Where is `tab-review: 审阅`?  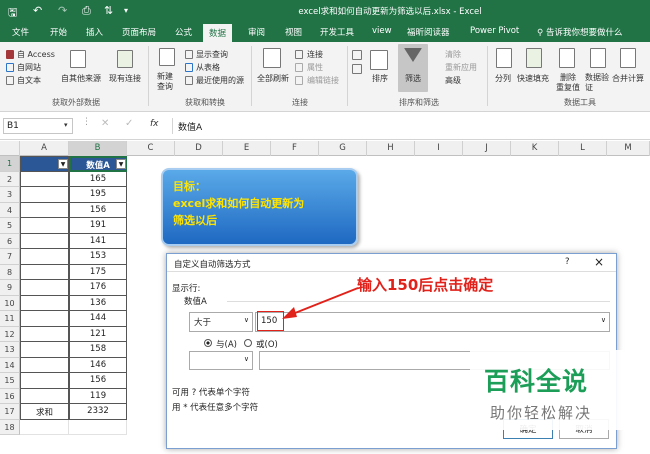
tab-review: 审阅 is located at coordinates (256, 32).